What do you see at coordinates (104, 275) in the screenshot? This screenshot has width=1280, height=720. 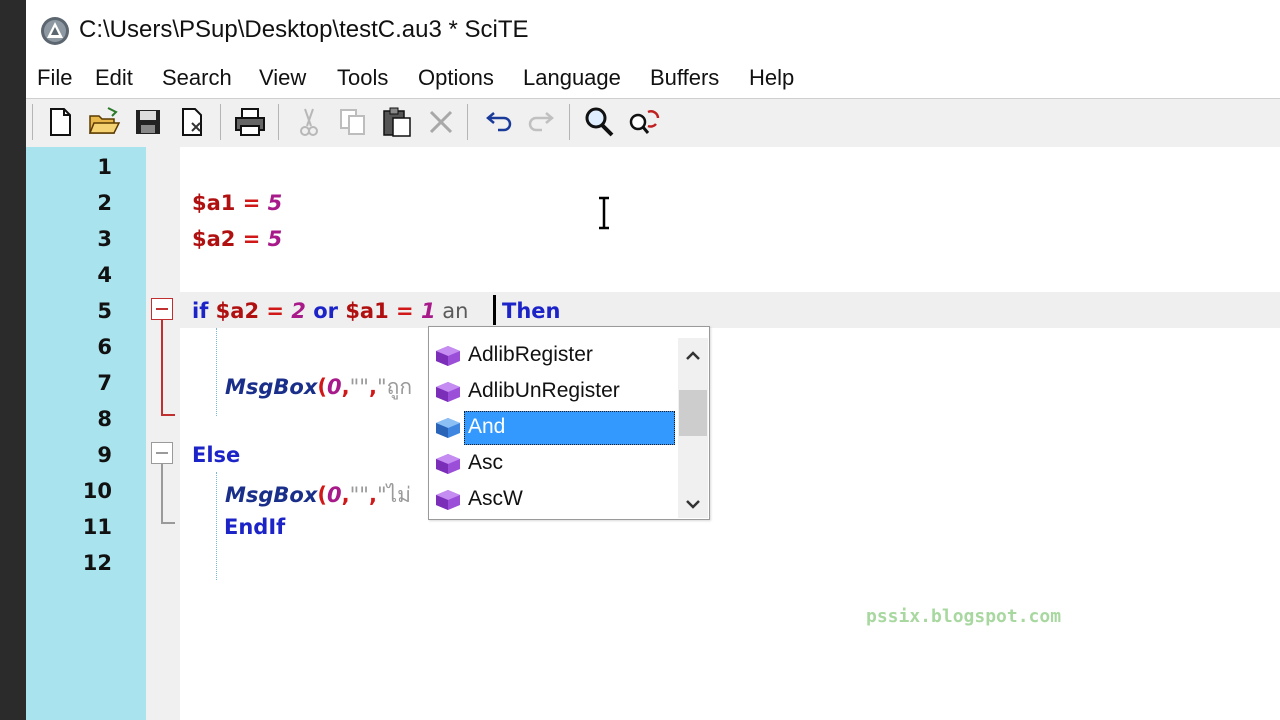 I see `line-number: 4` at bounding box center [104, 275].